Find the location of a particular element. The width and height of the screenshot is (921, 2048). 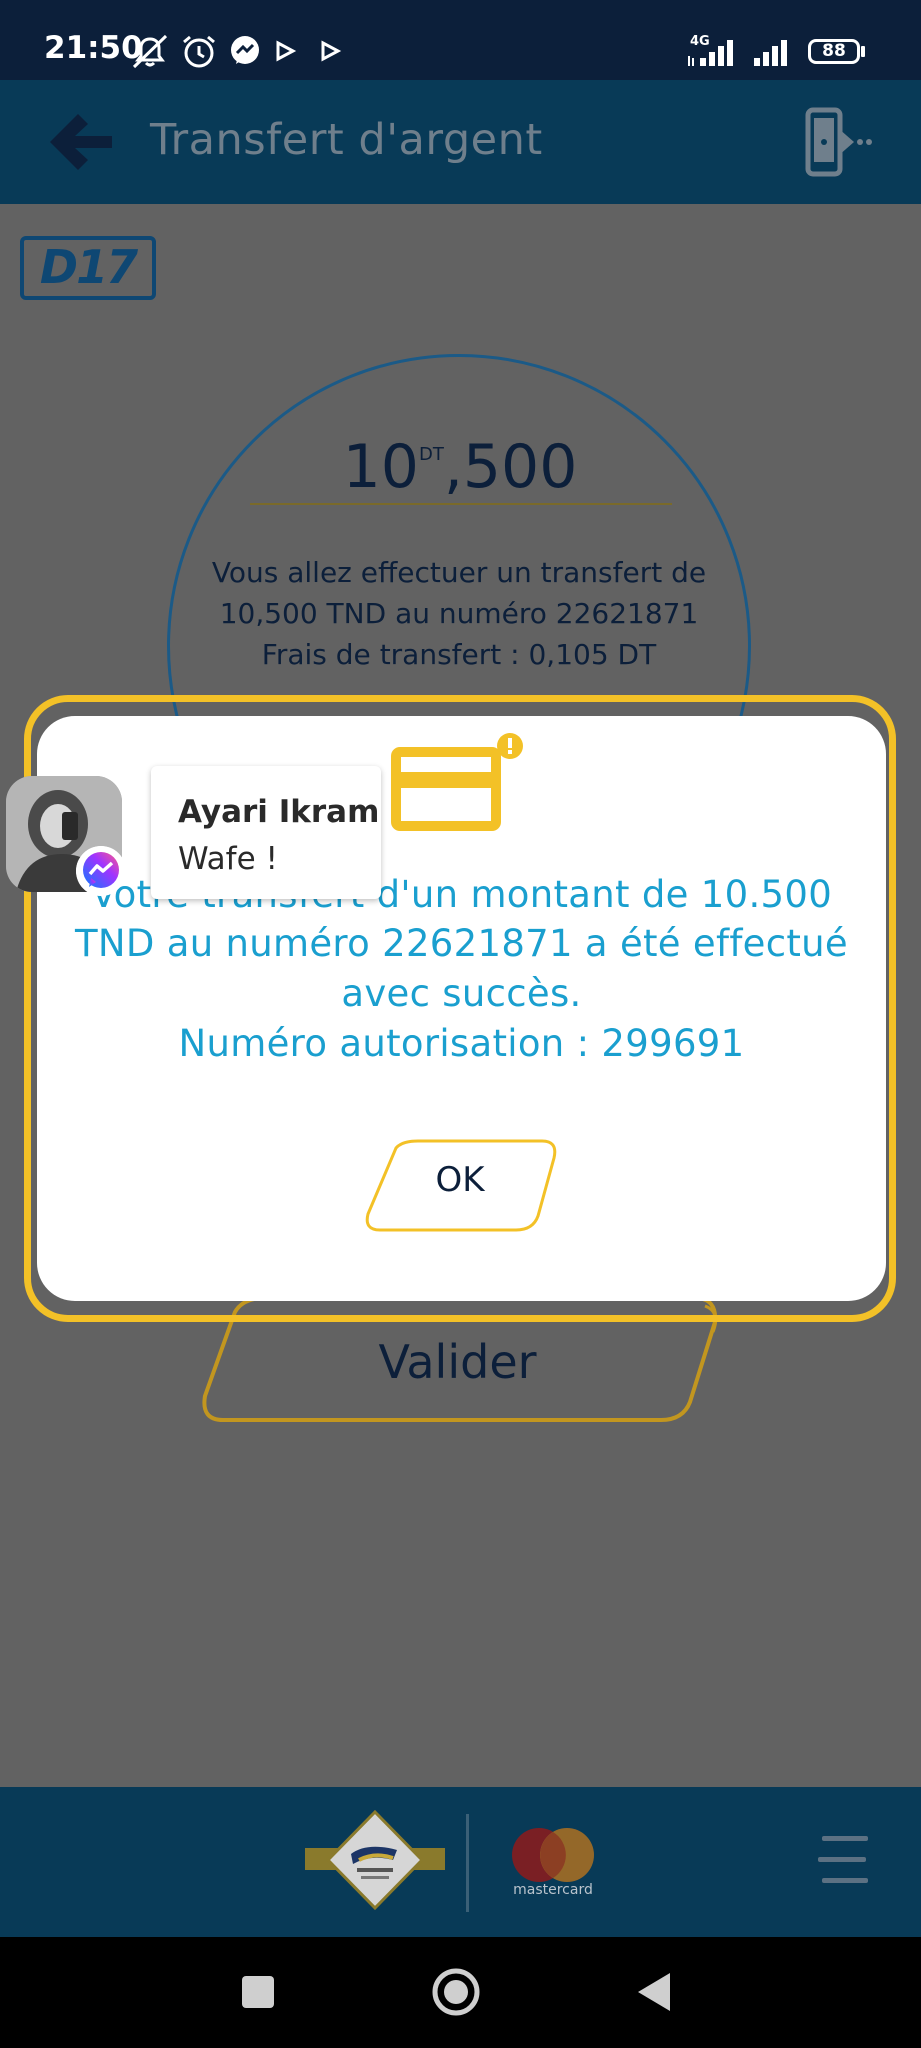

credit-card-icon is located at coordinates (457, 782).